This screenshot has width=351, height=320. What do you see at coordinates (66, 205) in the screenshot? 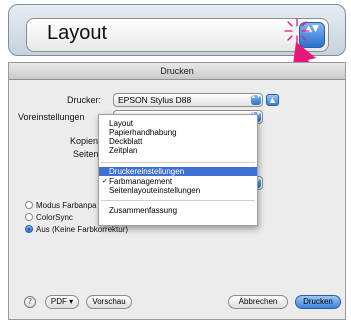
I see `radio-color-mode-label: Modus Farbanpa` at bounding box center [66, 205].